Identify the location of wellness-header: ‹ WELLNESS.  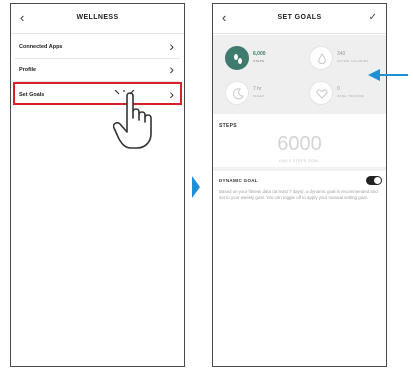
(97, 19).